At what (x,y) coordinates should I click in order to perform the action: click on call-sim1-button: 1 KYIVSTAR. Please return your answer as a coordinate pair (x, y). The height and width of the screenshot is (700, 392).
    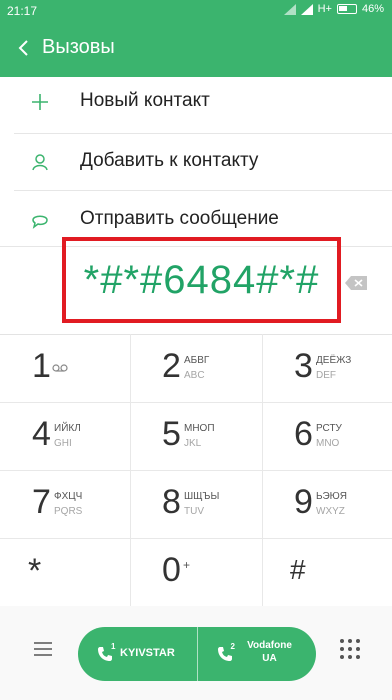
    Looking at the image, I should click on (137, 654).